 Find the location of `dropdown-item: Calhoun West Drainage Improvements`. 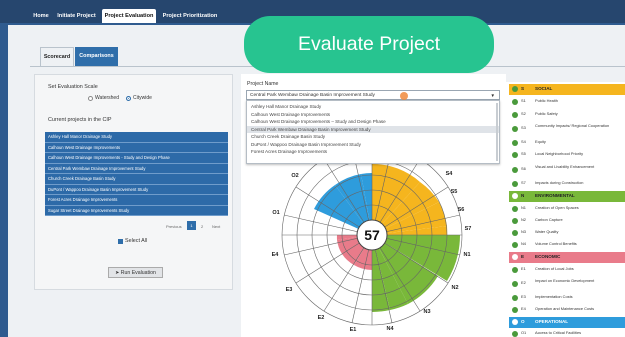

dropdown-item: Calhoun West Drainage Improvements is located at coordinates (373, 115).